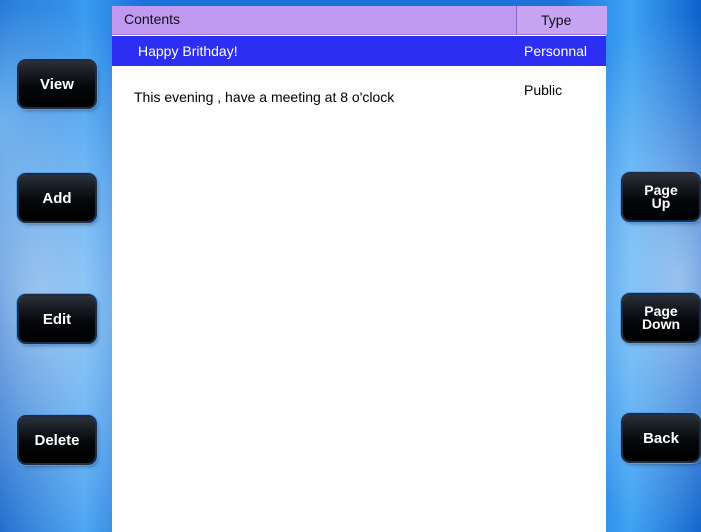 The image size is (701, 532). Describe the element at coordinates (556, 51) in the screenshot. I see `row-type: Personnal` at that location.